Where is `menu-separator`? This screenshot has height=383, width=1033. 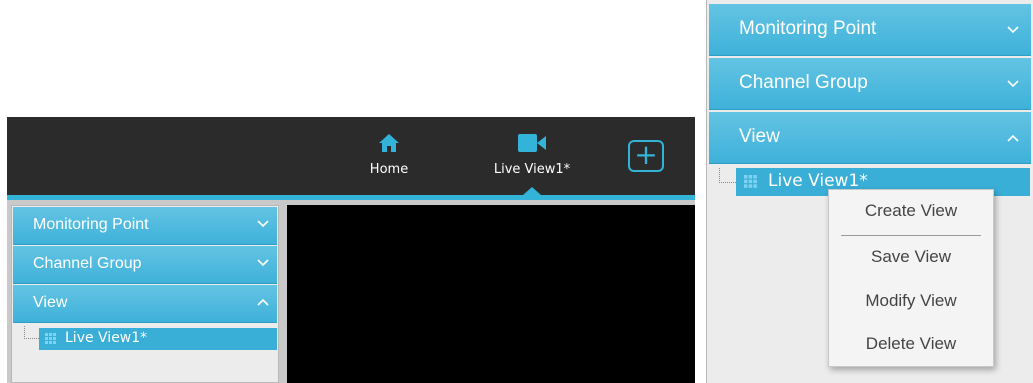 menu-separator is located at coordinates (911, 235).